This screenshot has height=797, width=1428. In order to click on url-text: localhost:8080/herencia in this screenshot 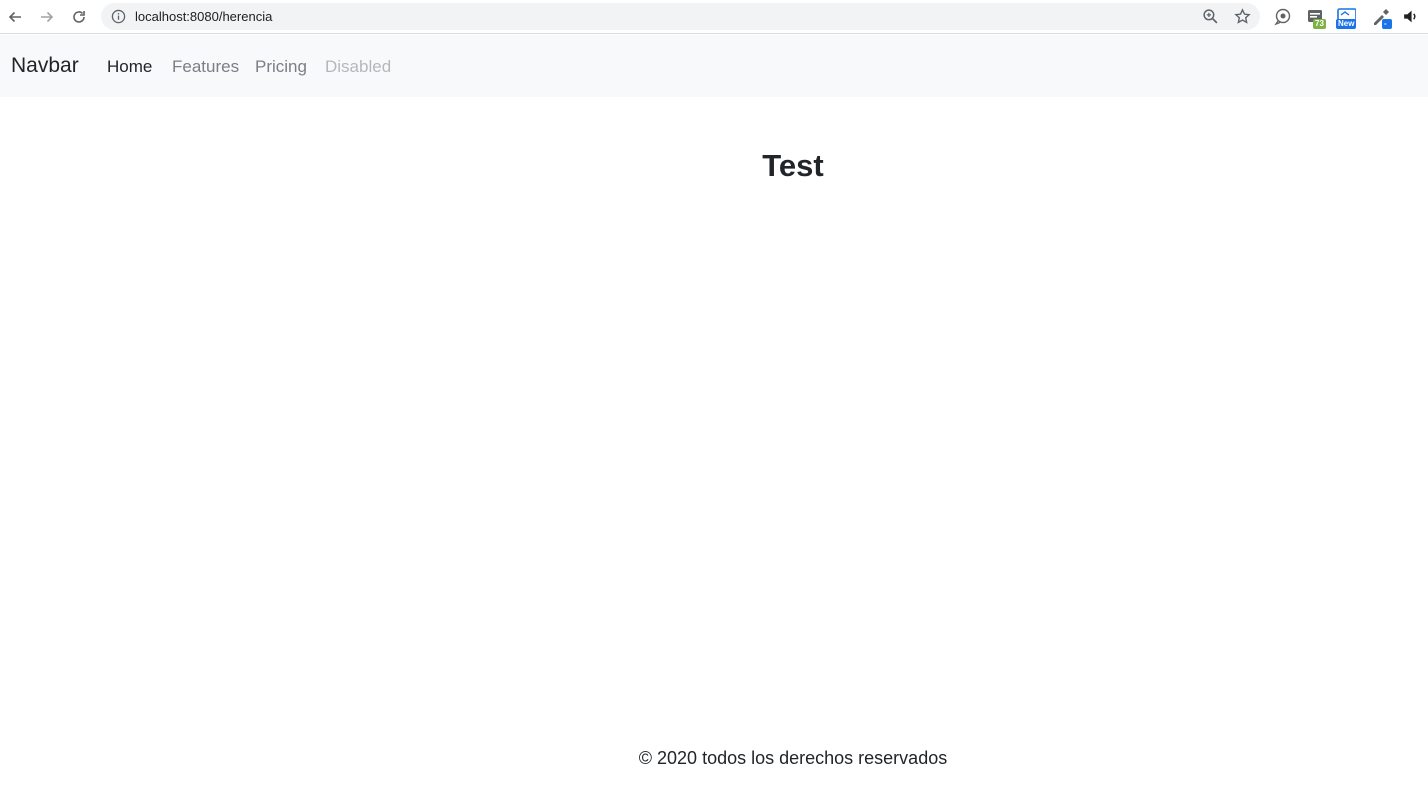, I will do `click(204, 16)`.